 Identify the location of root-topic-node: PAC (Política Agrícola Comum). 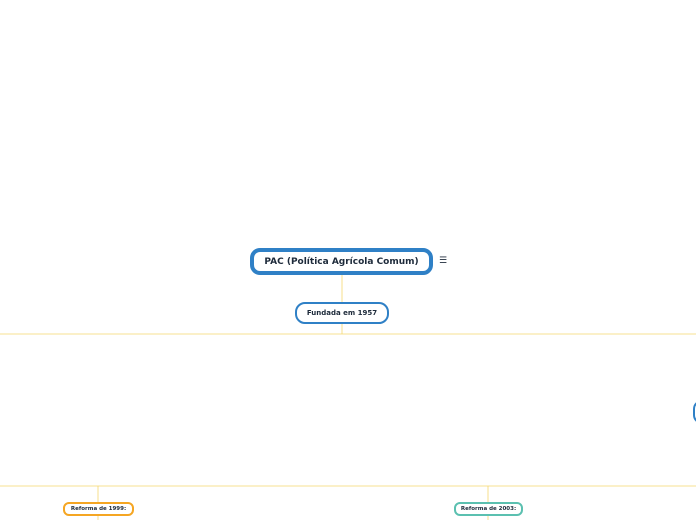
(341, 261).